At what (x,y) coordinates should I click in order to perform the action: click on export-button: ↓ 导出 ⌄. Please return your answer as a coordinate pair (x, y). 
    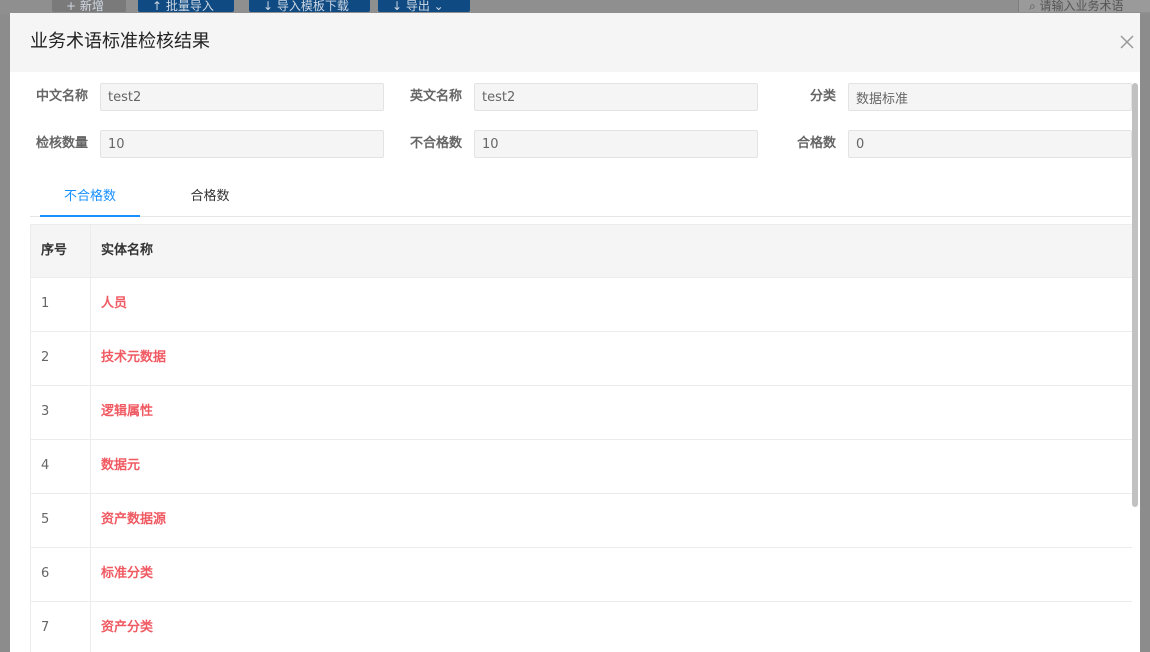
    Looking at the image, I should click on (424, 6).